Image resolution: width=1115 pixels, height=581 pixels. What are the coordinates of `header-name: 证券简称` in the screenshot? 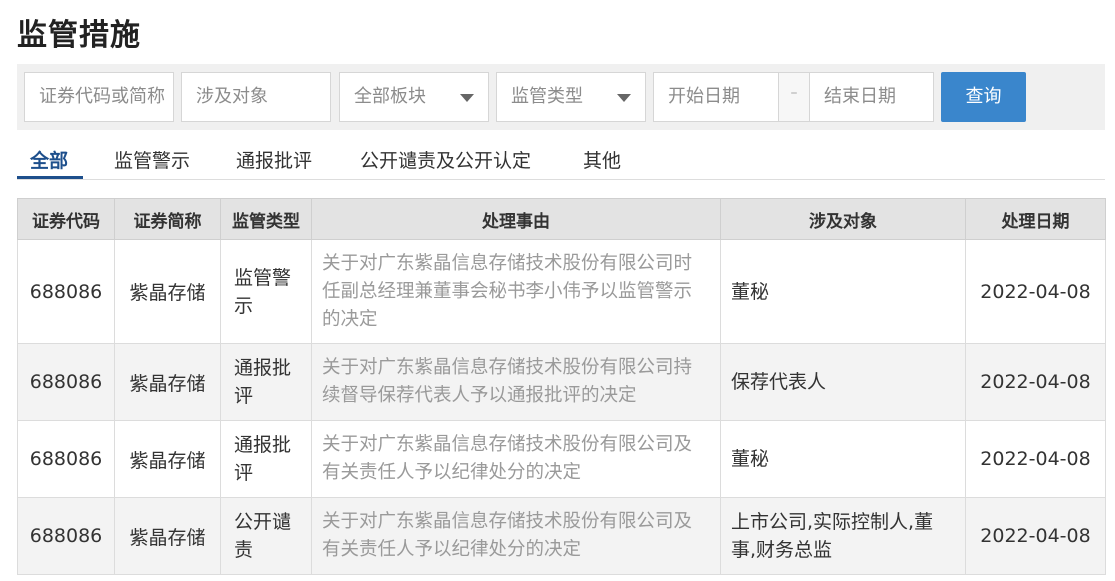 It's located at (167, 219).